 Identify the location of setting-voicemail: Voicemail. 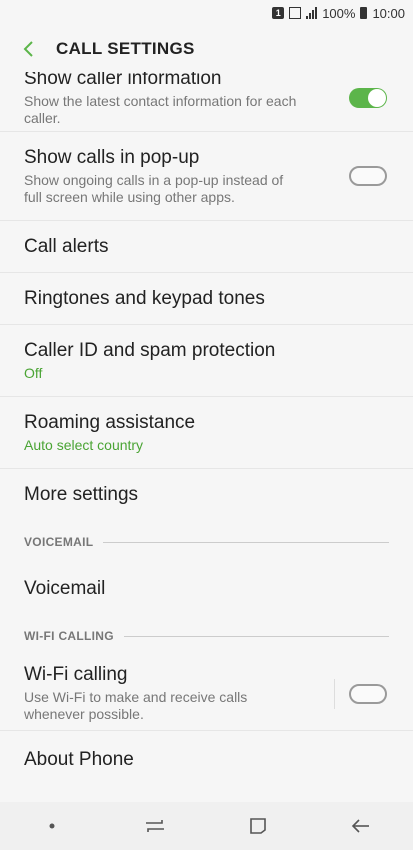
(206, 589).